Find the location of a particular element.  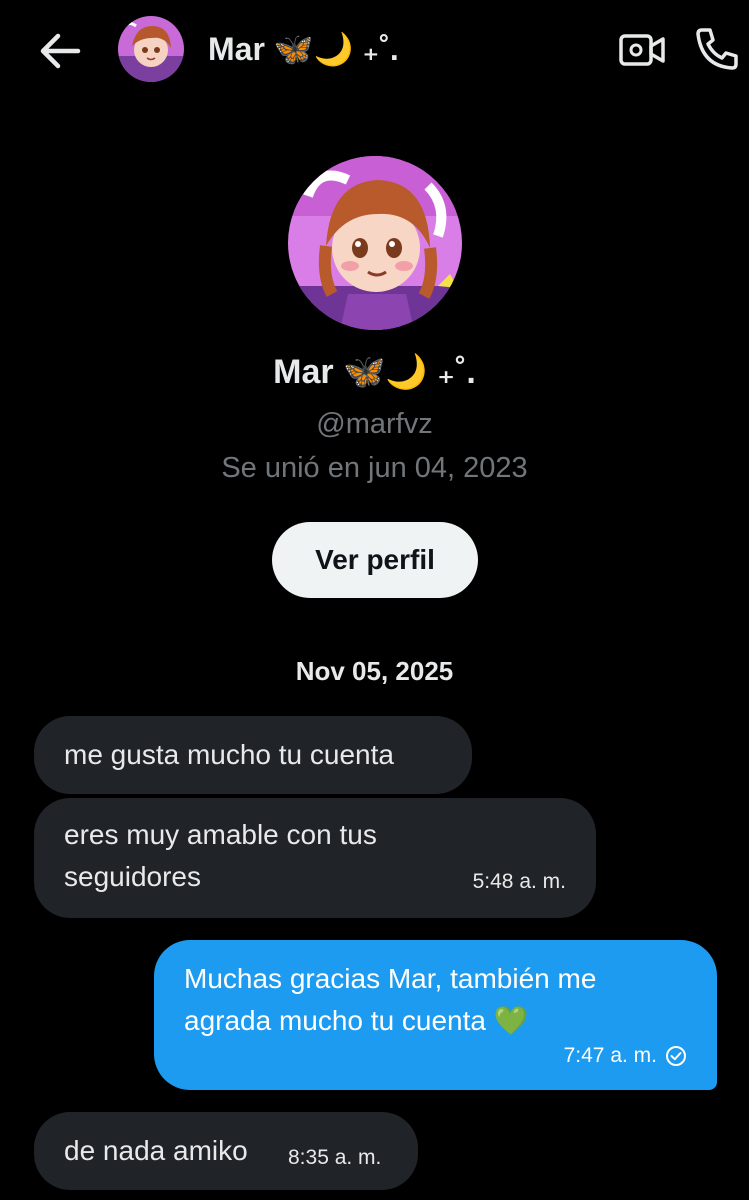

video-call-button is located at coordinates (642, 50).